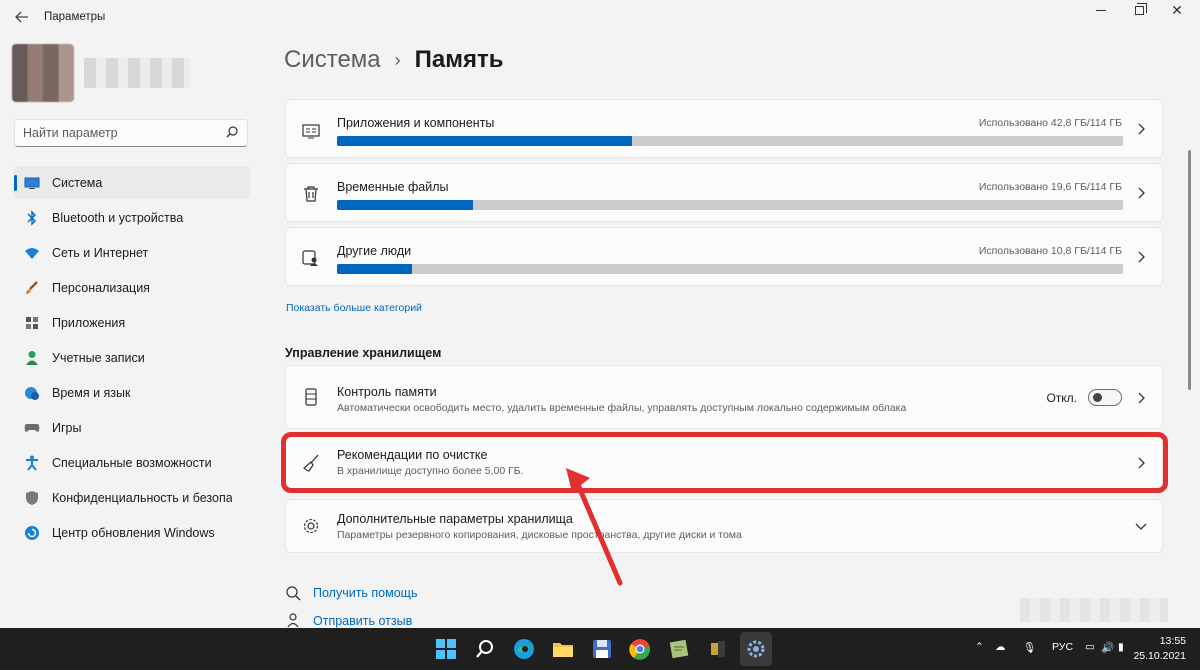 The height and width of the screenshot is (670, 1200). Describe the element at coordinates (354, 308) in the screenshot. I see `show-more-categories-link: Показать больше категорий` at that location.